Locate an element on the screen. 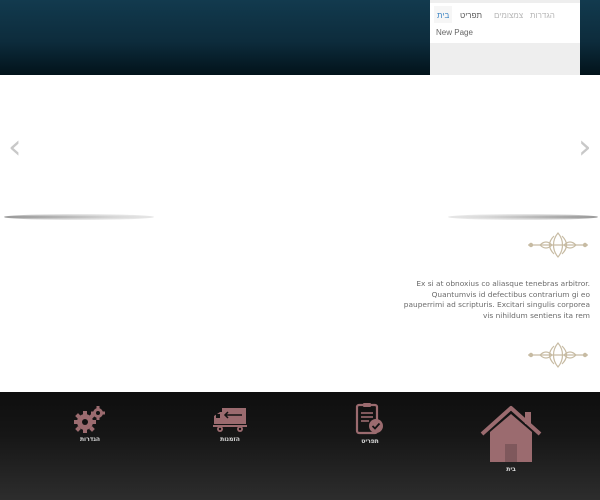 This screenshot has width=600, height=500. nav-label-home: בית is located at coordinates (511, 469).